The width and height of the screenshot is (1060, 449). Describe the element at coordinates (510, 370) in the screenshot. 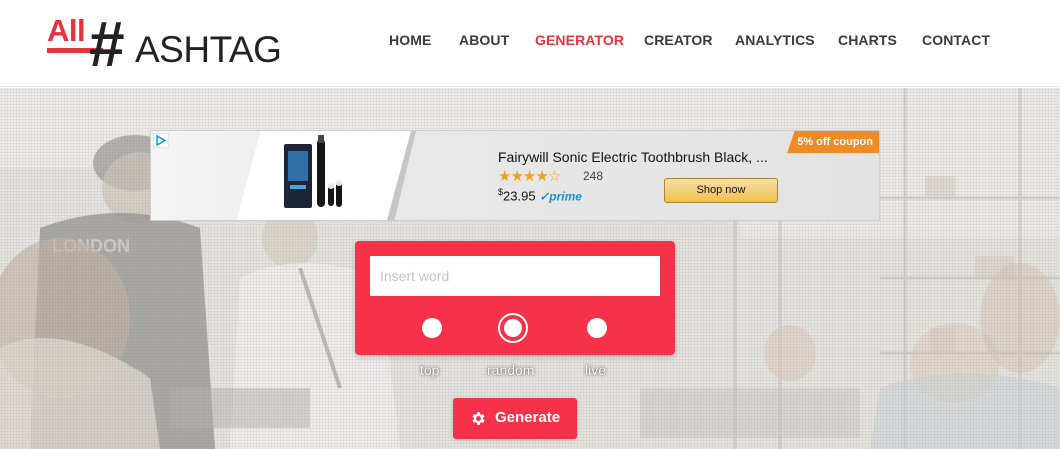

I see `mode-label-random: random` at that location.